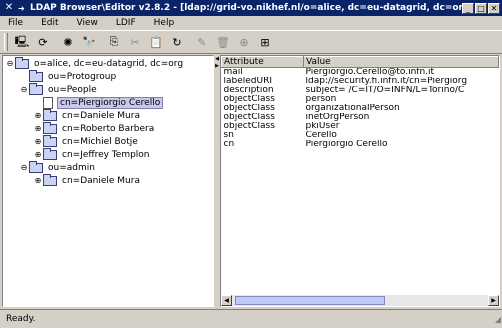 This screenshot has height=328, width=502. What do you see at coordinates (401, 126) in the screenshot?
I see `attribute-value-cell: pkiUser` at bounding box center [401, 126].